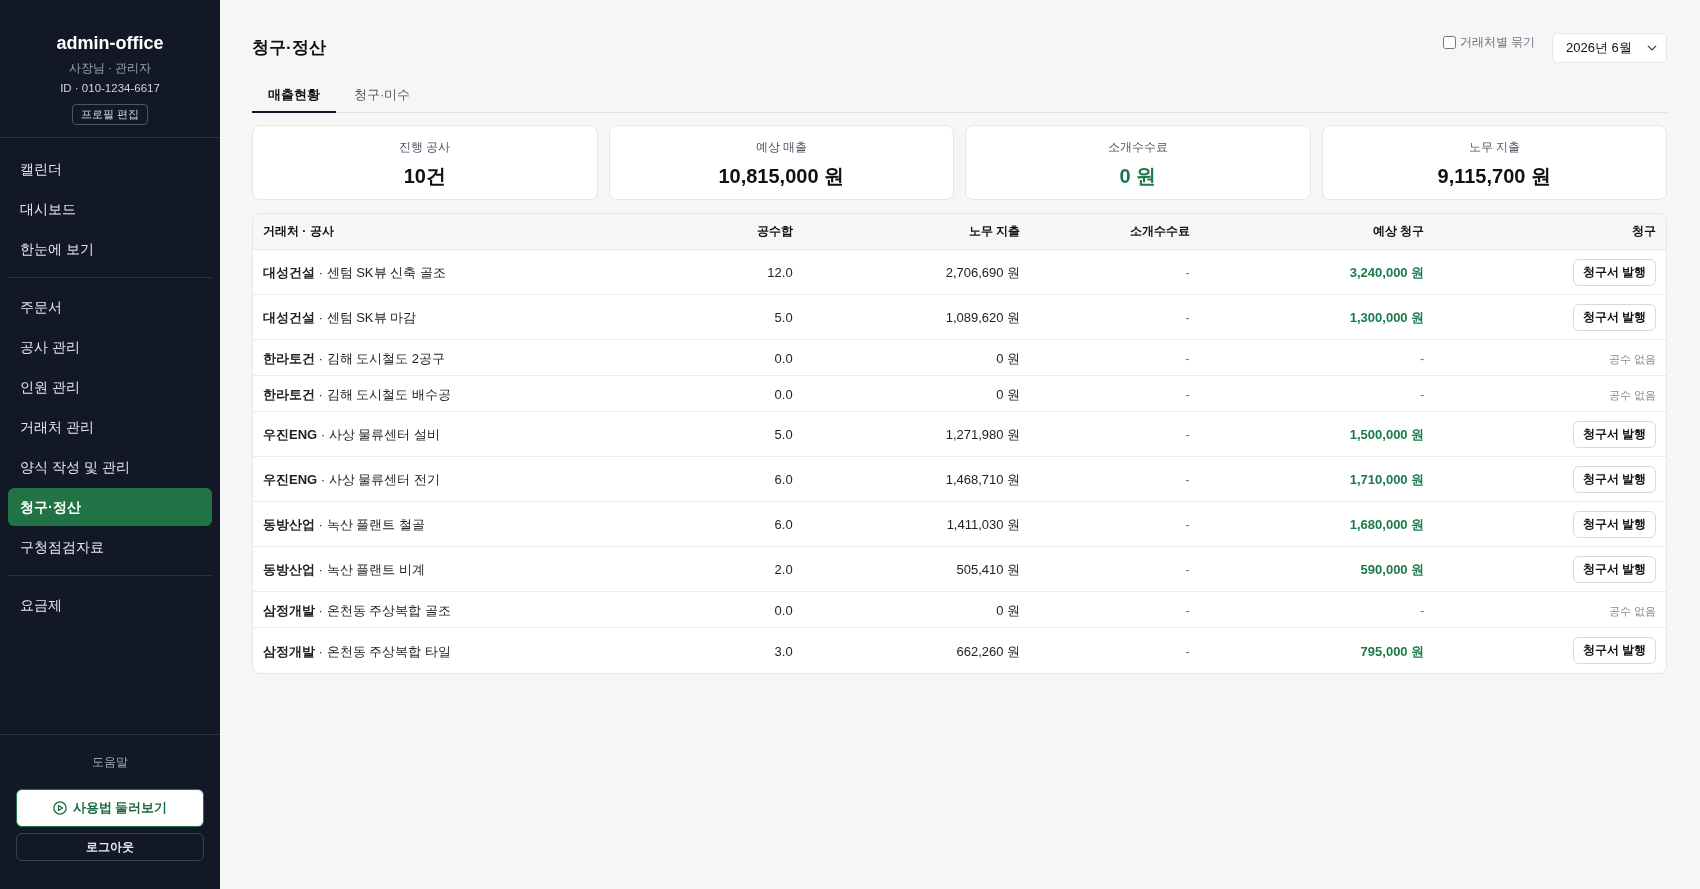 The image size is (1700, 889). Describe the element at coordinates (110, 88) in the screenshot. I see `account-id: ID · 010-1234-6617` at that location.